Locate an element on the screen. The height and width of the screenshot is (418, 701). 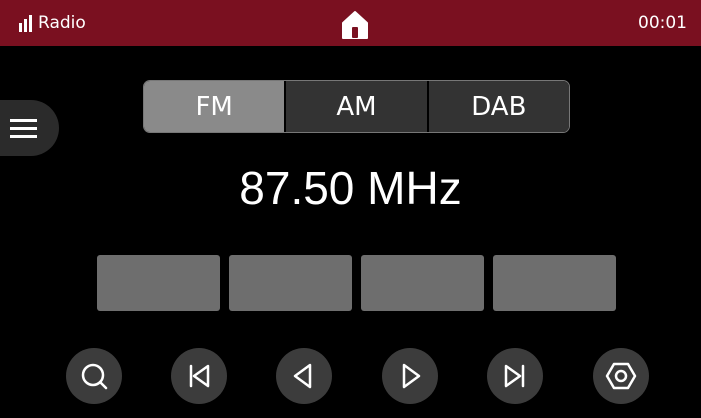
skip-next-button is located at coordinates (515, 376).